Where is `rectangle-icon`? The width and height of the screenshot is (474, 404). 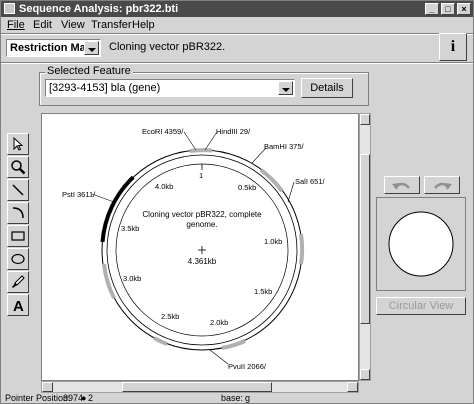 rectangle-icon is located at coordinates (18, 236).